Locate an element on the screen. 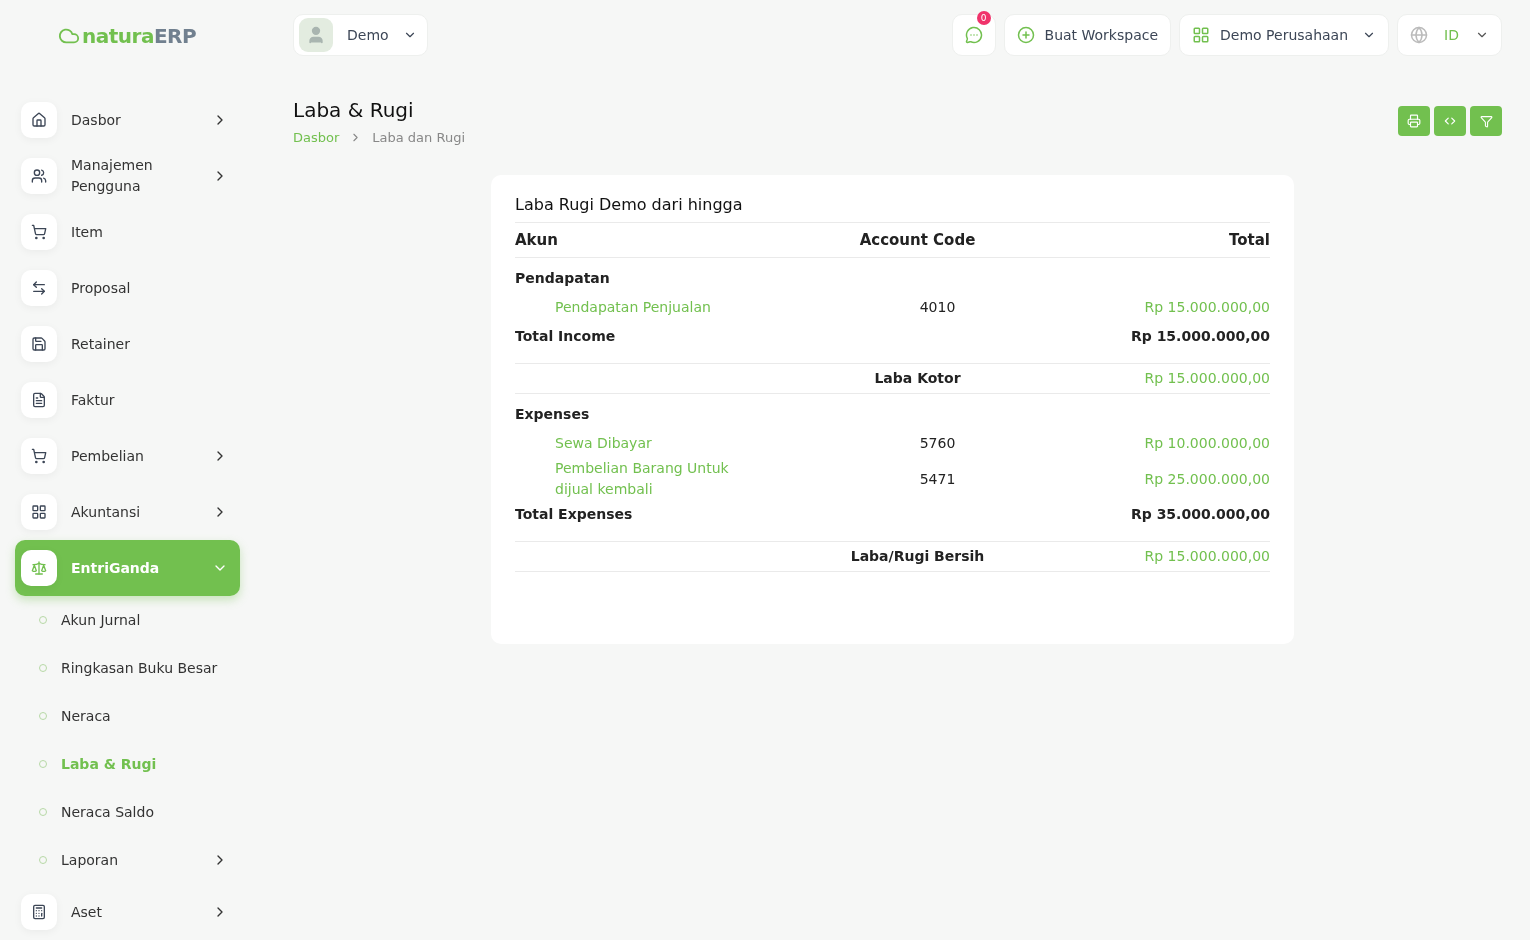 This screenshot has height=940, width=1530. create-workspace-button: Buat Workspace is located at coordinates (1087, 35).